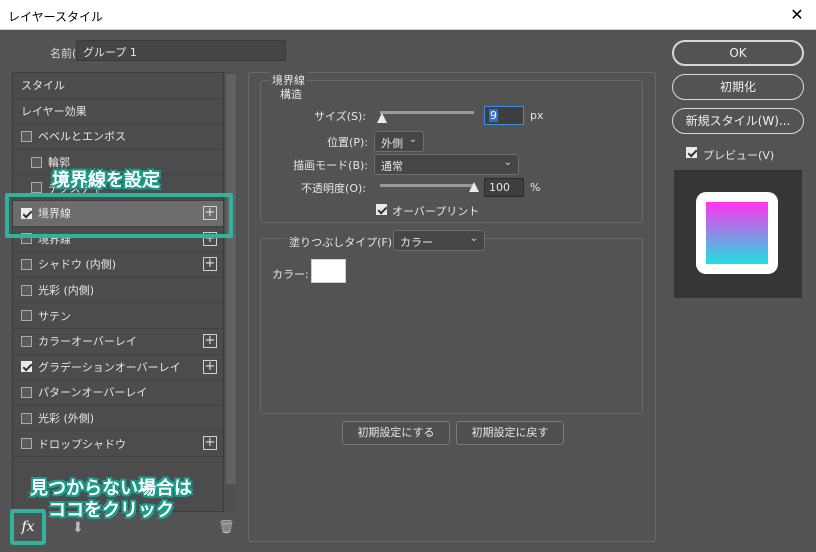  I want to click on style-item: 光彩 (外側), so click(118, 419).